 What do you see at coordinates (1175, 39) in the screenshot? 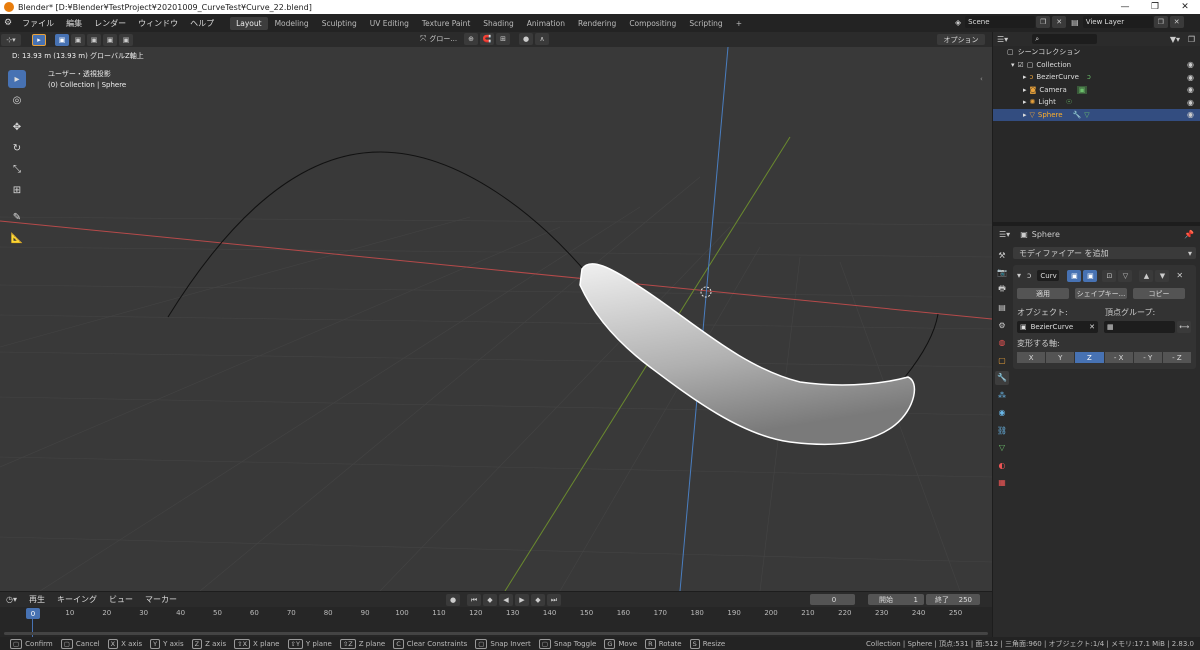
I see `filter-icon: ▼▾` at bounding box center [1175, 39].